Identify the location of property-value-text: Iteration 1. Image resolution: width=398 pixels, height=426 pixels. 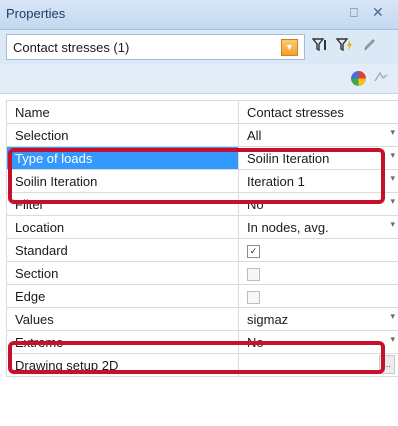
(276, 181).